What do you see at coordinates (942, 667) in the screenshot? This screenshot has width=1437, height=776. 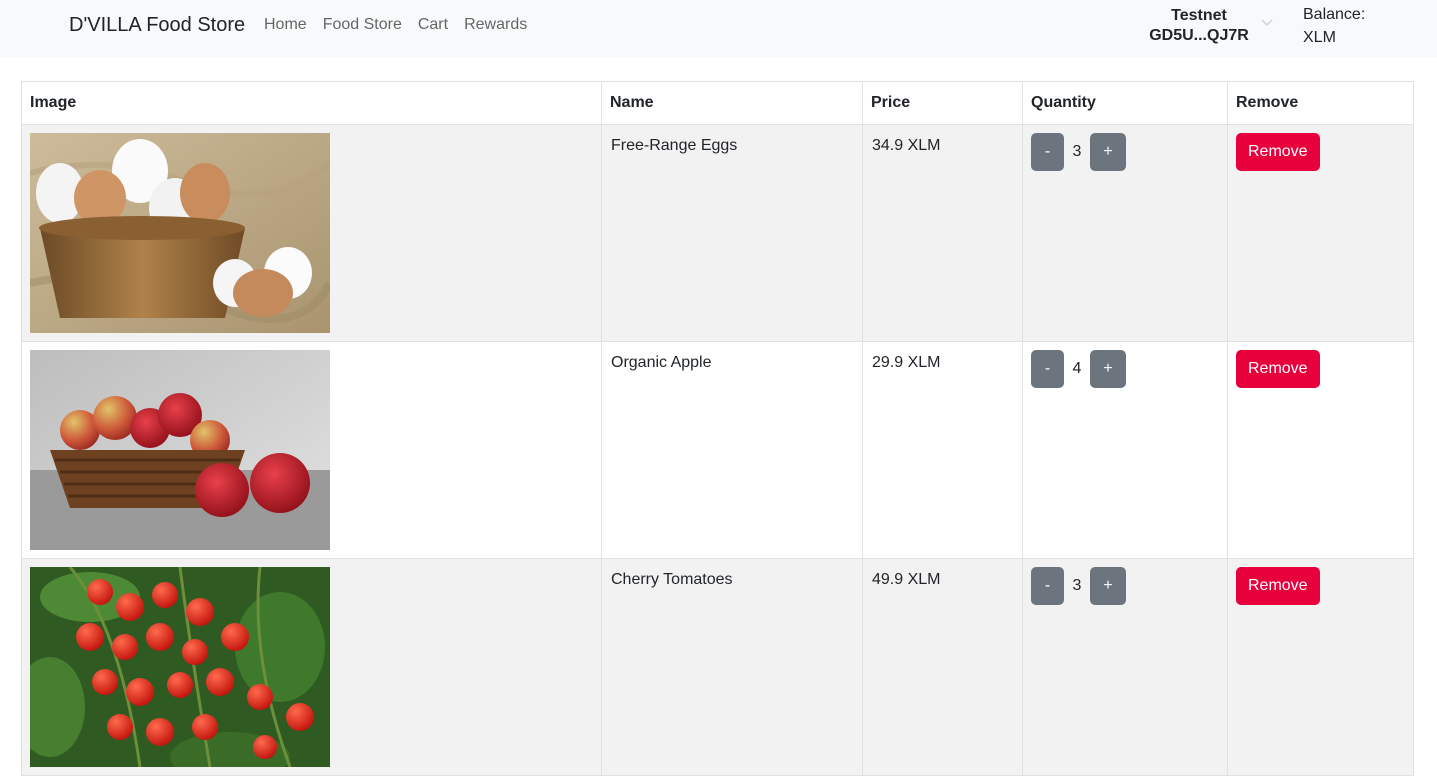 I see `product-price: 49.9 XLM` at bounding box center [942, 667].